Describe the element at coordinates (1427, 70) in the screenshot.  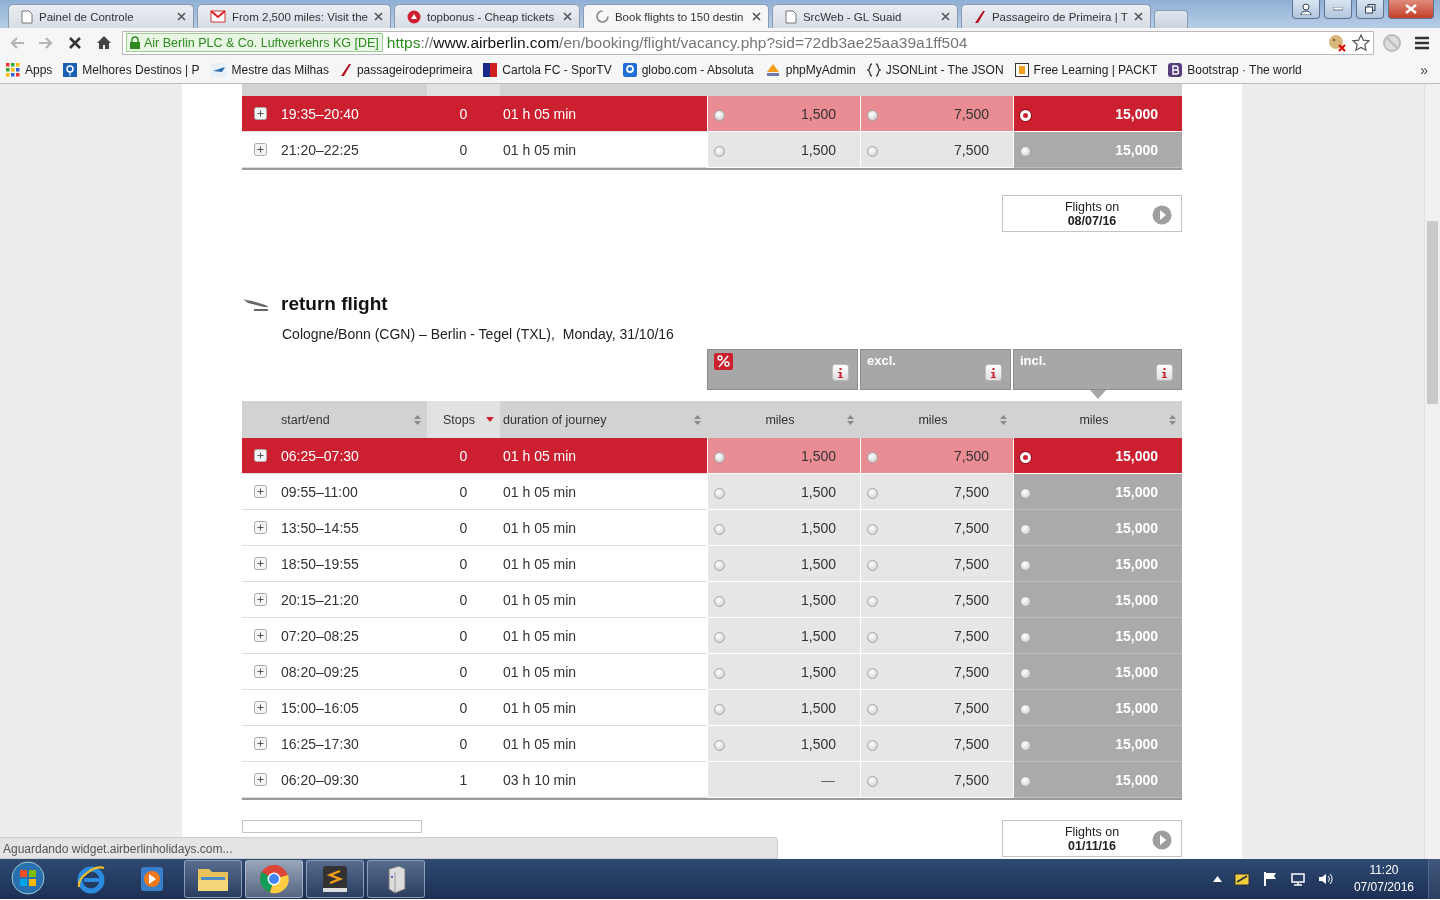
I see `bookmarks-overflow: »` at that location.